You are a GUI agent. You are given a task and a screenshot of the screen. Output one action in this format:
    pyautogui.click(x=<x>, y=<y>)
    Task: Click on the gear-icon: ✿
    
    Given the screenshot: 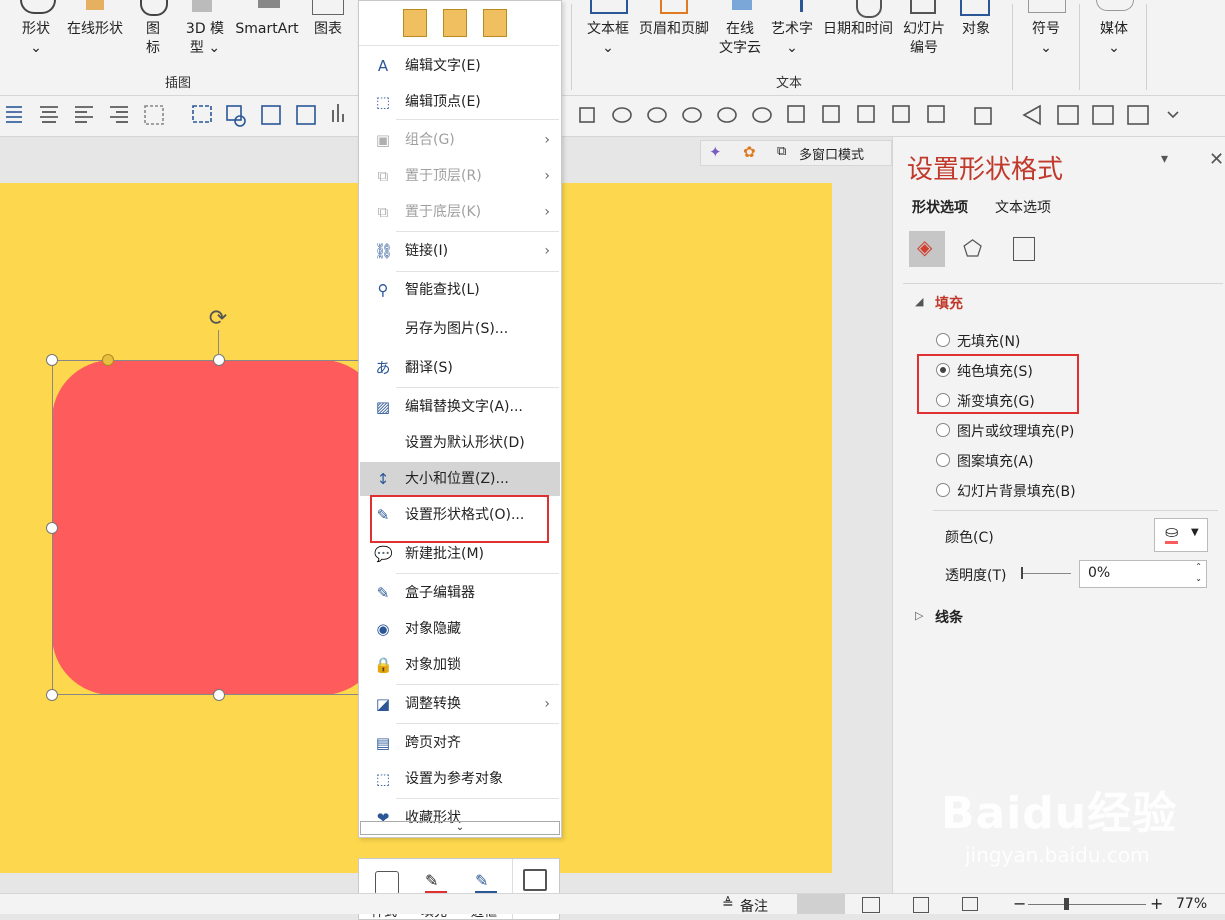 What is the action you would take?
    pyautogui.click(x=749, y=152)
    